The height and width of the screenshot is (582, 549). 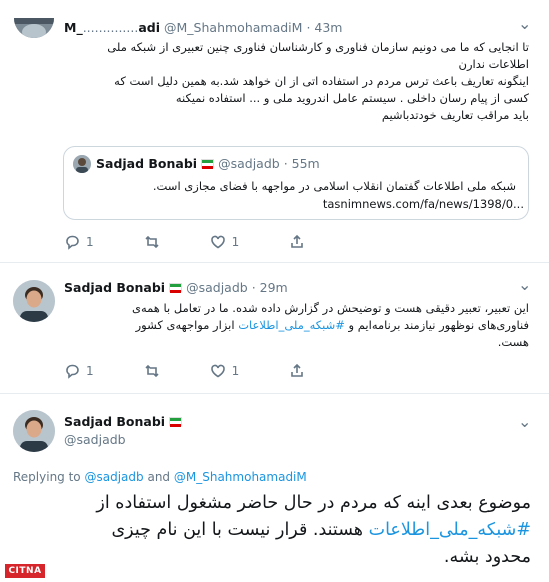 I want to click on author-handle: @M_ShahmohamadiM, so click(x=233, y=27).